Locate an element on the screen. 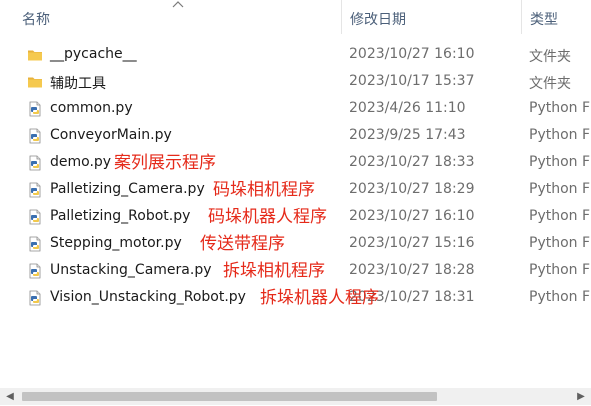 This screenshot has width=591, height=406. annotation-label: 案列展示程序 is located at coordinates (165, 163).